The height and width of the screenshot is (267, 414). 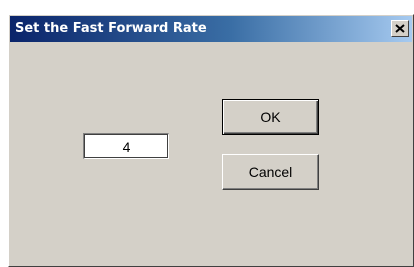 I want to click on close-icon, so click(x=400, y=28).